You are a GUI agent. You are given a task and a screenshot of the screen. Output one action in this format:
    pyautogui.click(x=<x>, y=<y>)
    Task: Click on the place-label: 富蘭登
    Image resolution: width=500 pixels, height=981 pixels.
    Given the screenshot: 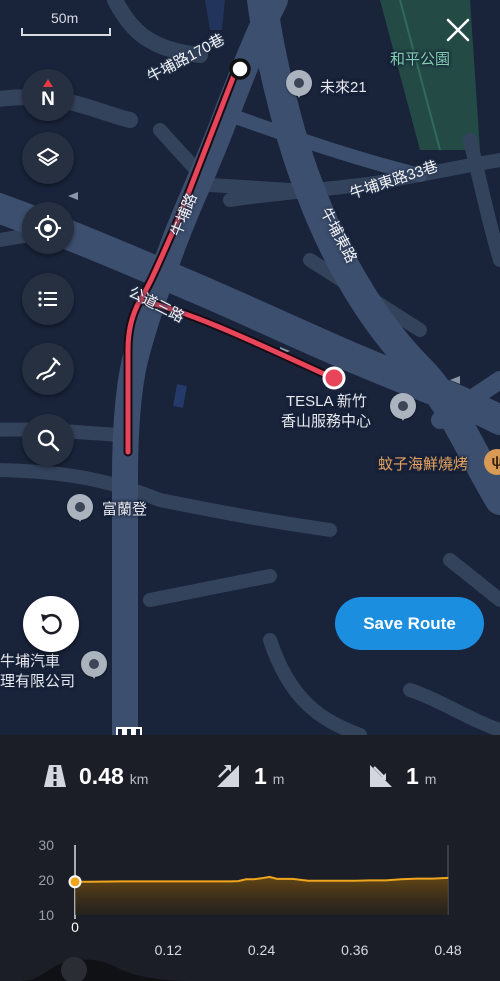 What is the action you would take?
    pyautogui.click(x=125, y=509)
    